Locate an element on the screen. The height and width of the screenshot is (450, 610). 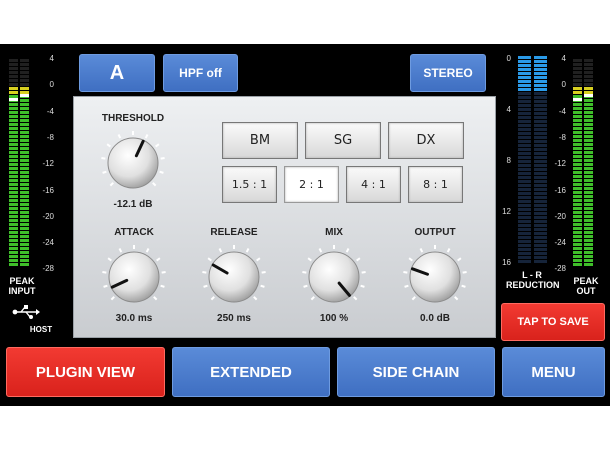
threshold-value: -12.1 dB is located at coordinates (133, 204).